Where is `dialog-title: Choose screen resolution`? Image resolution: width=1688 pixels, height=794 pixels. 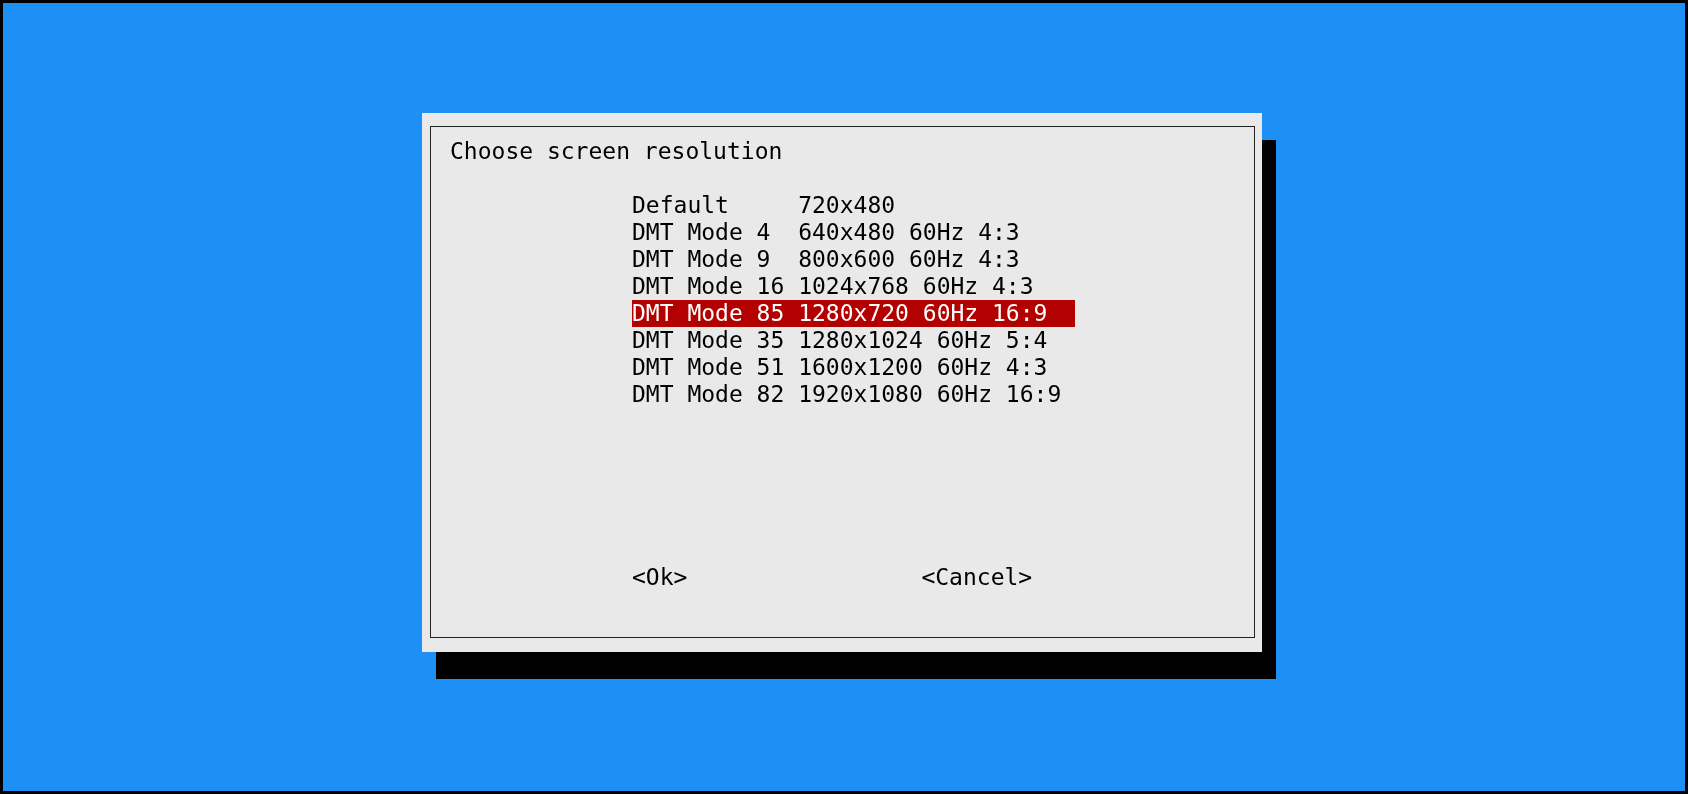
dialog-title: Choose screen resolution is located at coordinates (616, 151).